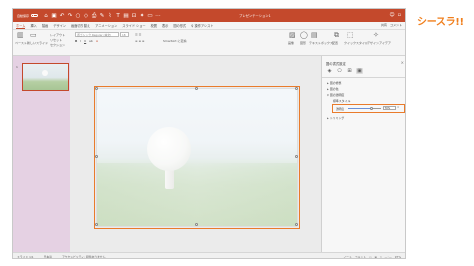 Image resolution: width=474 pixels, height=266 pixels. What do you see at coordinates (57, 45) in the screenshot?
I see `section-button: セクション` at bounding box center [57, 45].